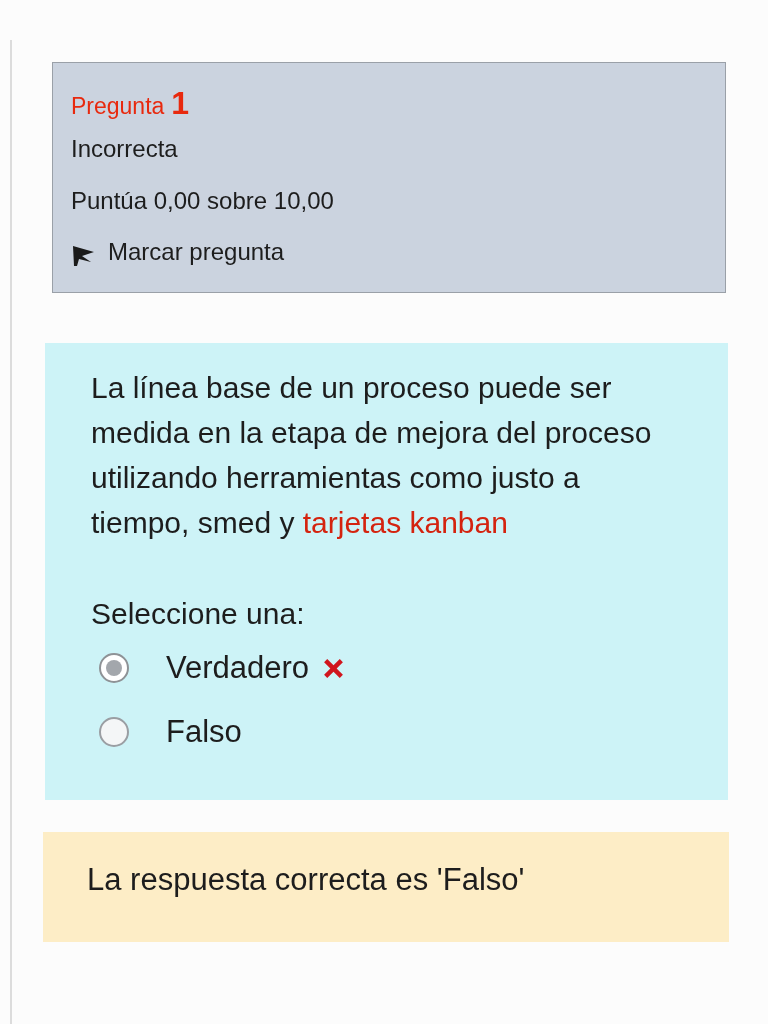 The image size is (768, 1024). I want to click on select-prompt: Seleccione una:, so click(198, 614).